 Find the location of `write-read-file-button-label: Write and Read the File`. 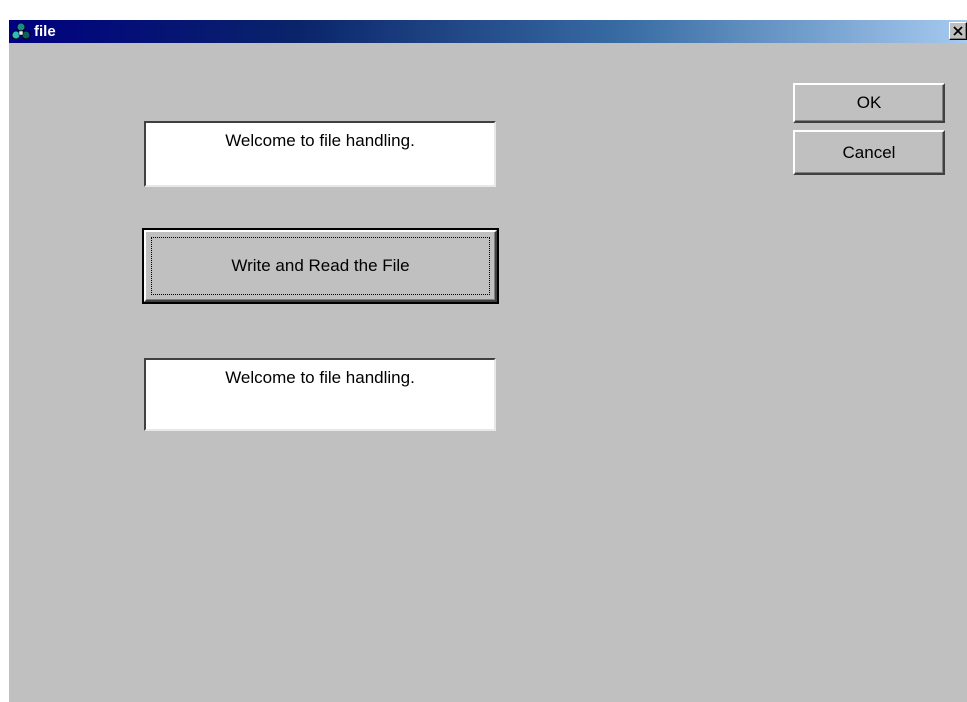

write-read-file-button-label: Write and Read the File is located at coordinates (320, 265).